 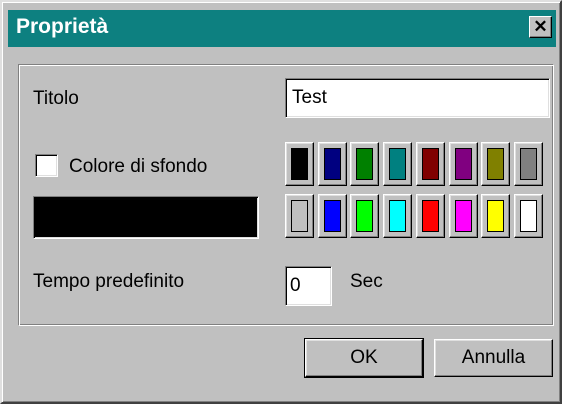 What do you see at coordinates (417, 98) in the screenshot?
I see `title-input: Test` at bounding box center [417, 98].